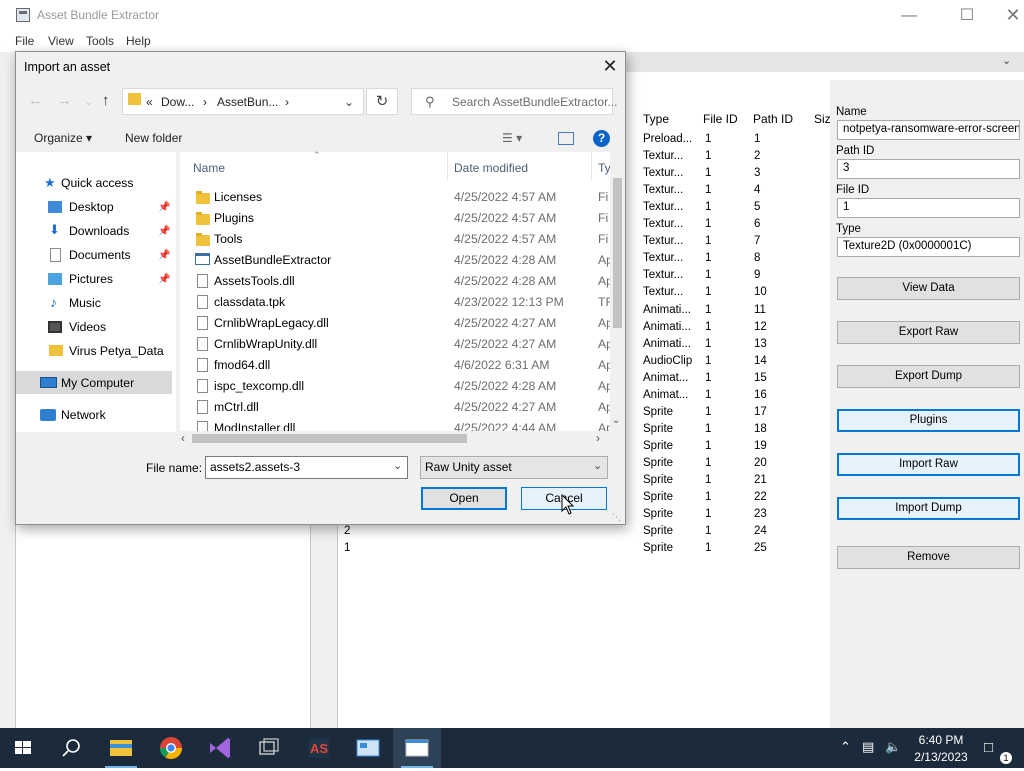 This screenshot has width=1024, height=771. Describe the element at coordinates (735, 175) in the screenshot. I see `table-row: Textur... 1 3` at that location.